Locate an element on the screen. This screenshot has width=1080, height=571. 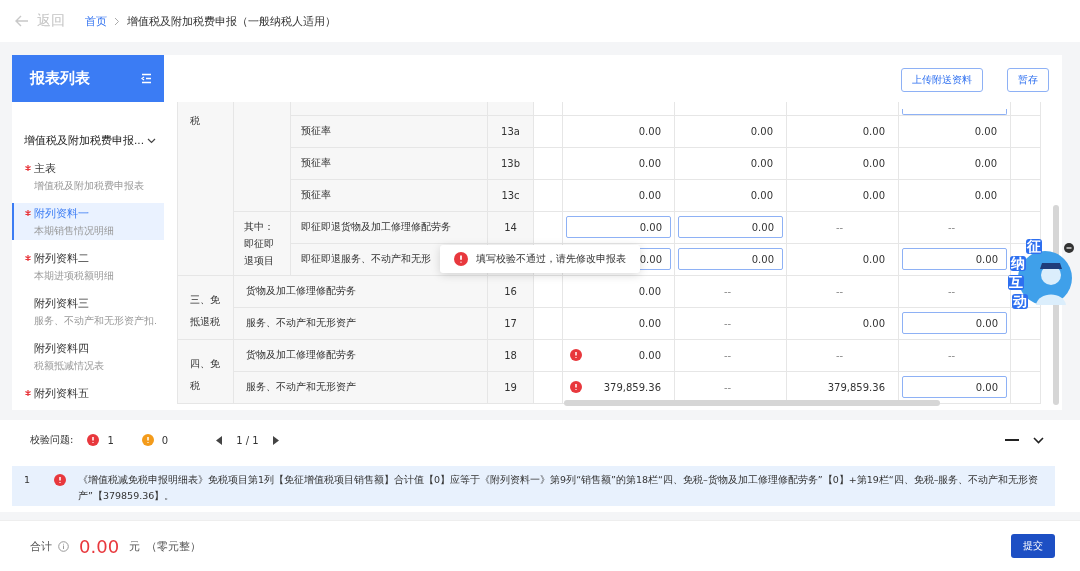
line-number: 14 is located at coordinates (510, 227).